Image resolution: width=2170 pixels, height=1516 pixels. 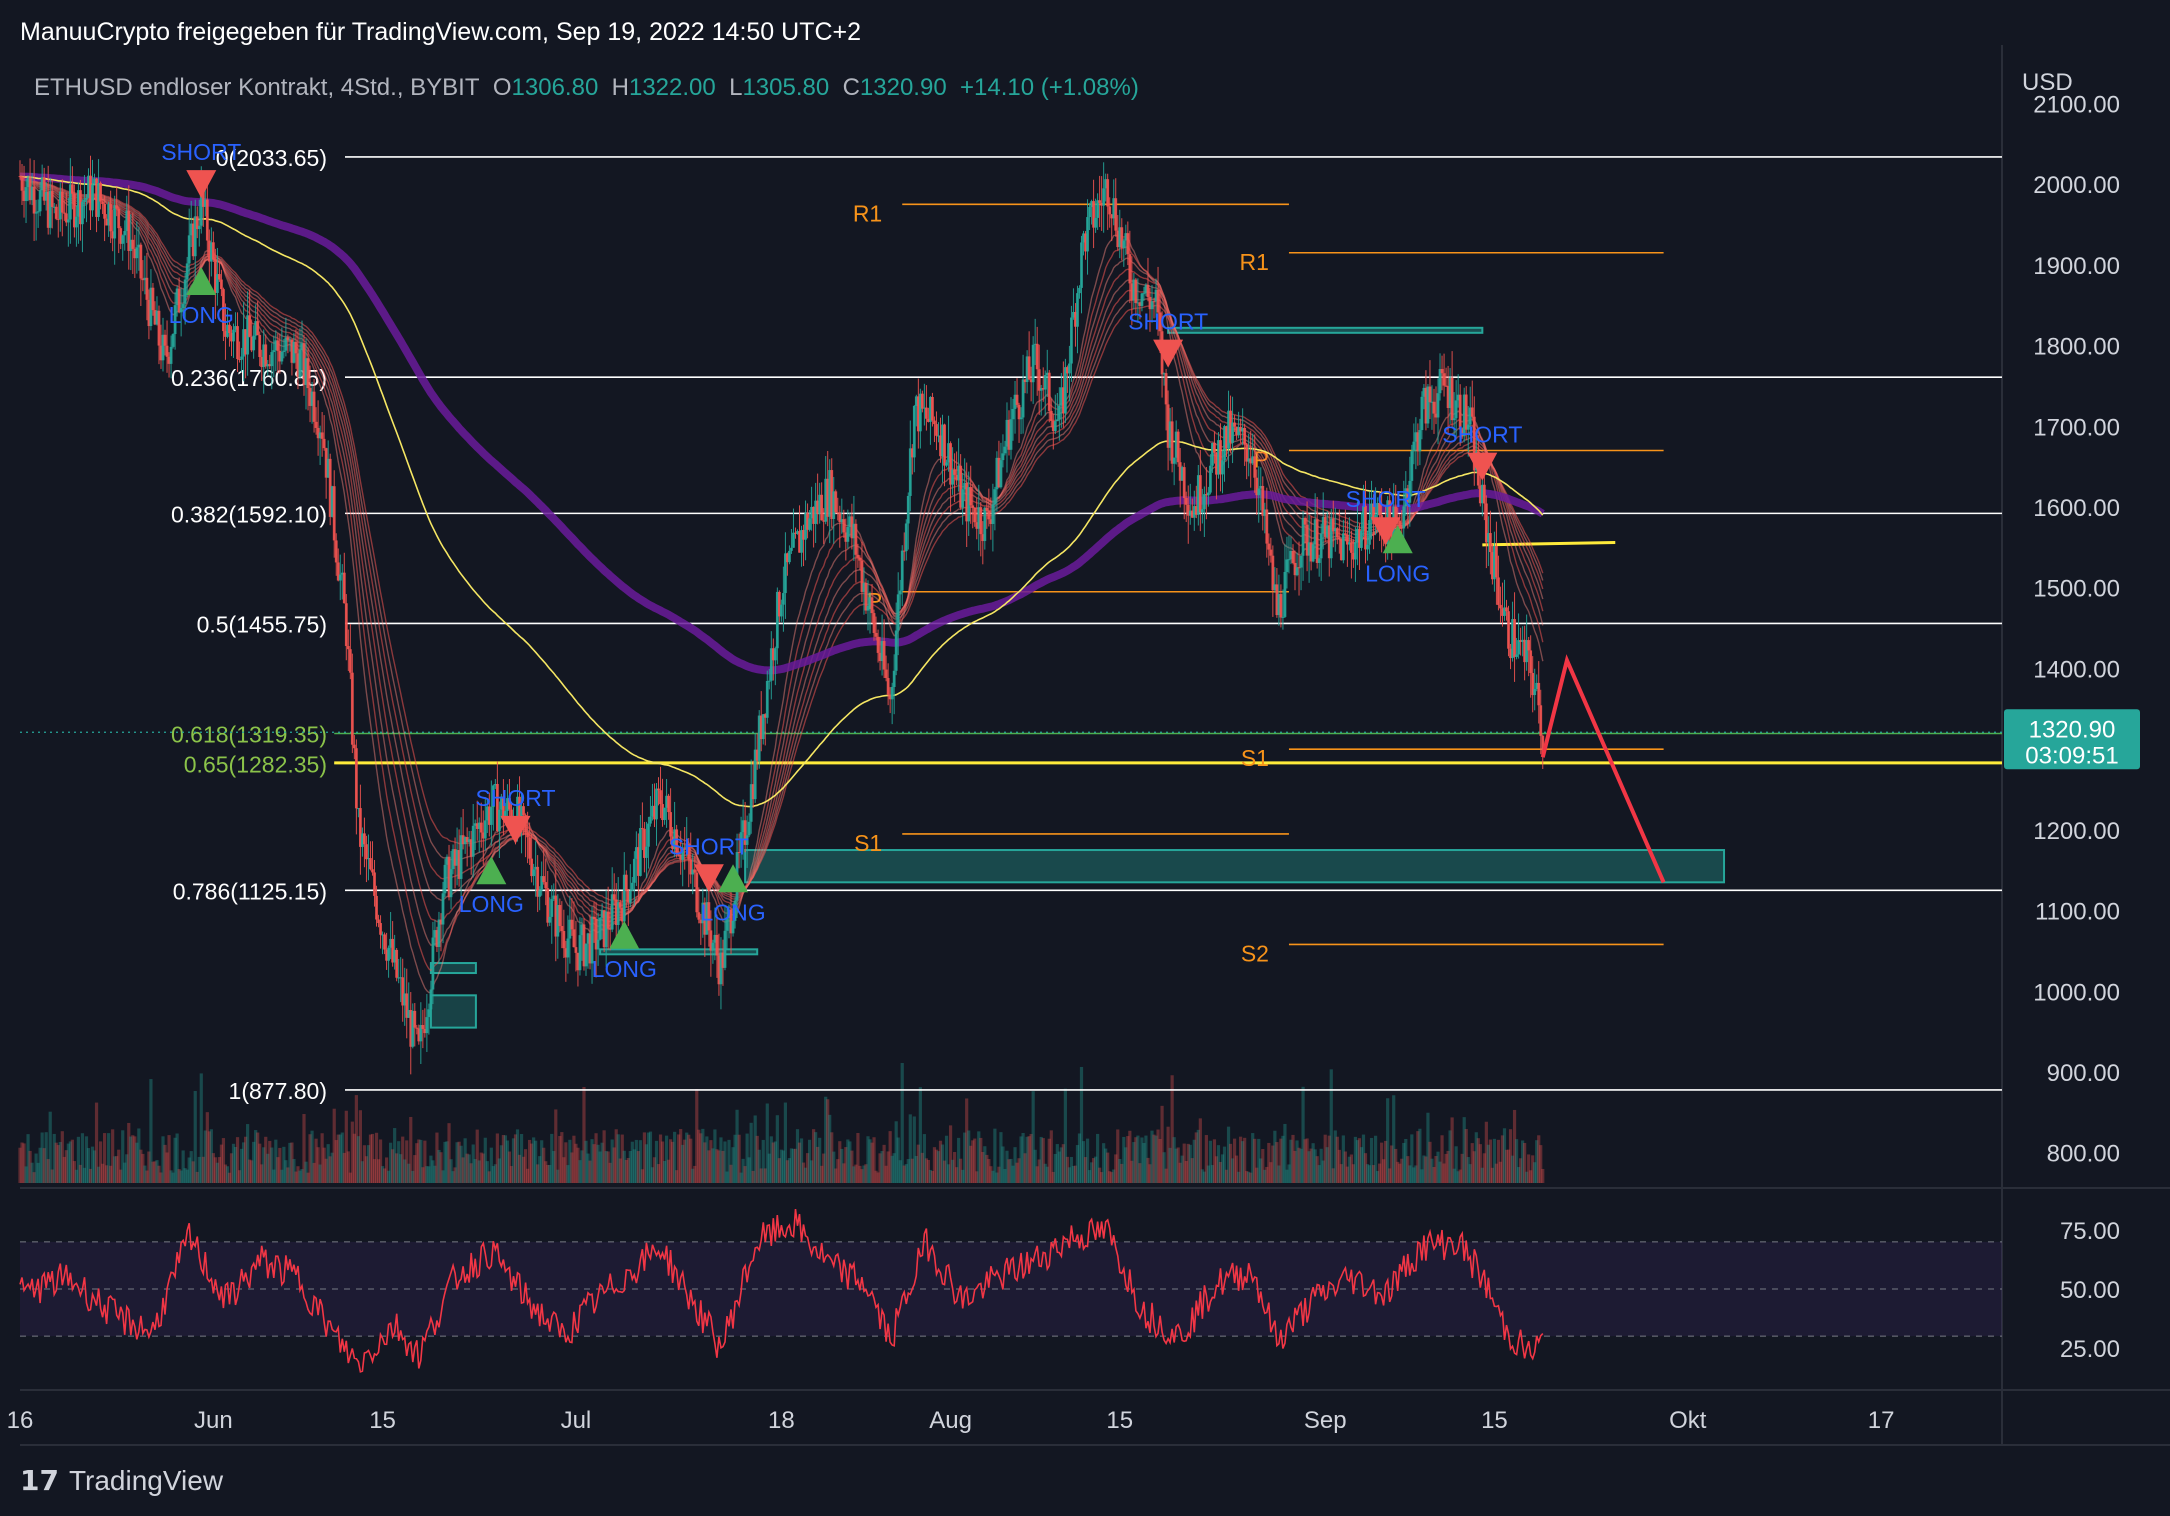 What do you see at coordinates (1603, 769) in the screenshot?
I see `price-projection` at bounding box center [1603, 769].